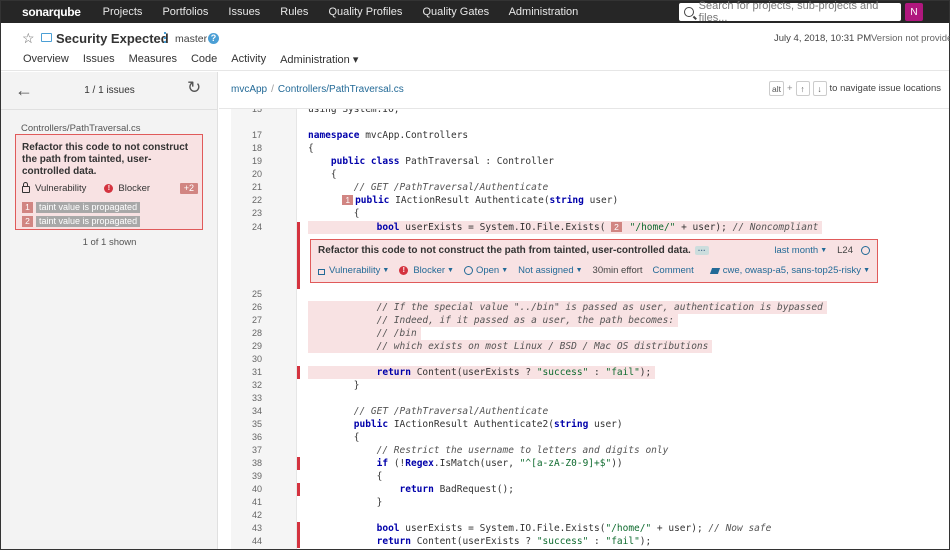 Image resolution: width=950 pixels, height=550 pixels. I want to click on code-line: 30, so click(256, 359).